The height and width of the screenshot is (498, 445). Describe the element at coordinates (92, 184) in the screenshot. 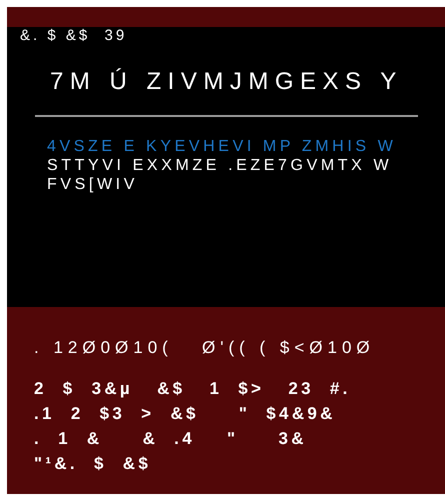

I see `notice-text: FVS[WIV` at that location.